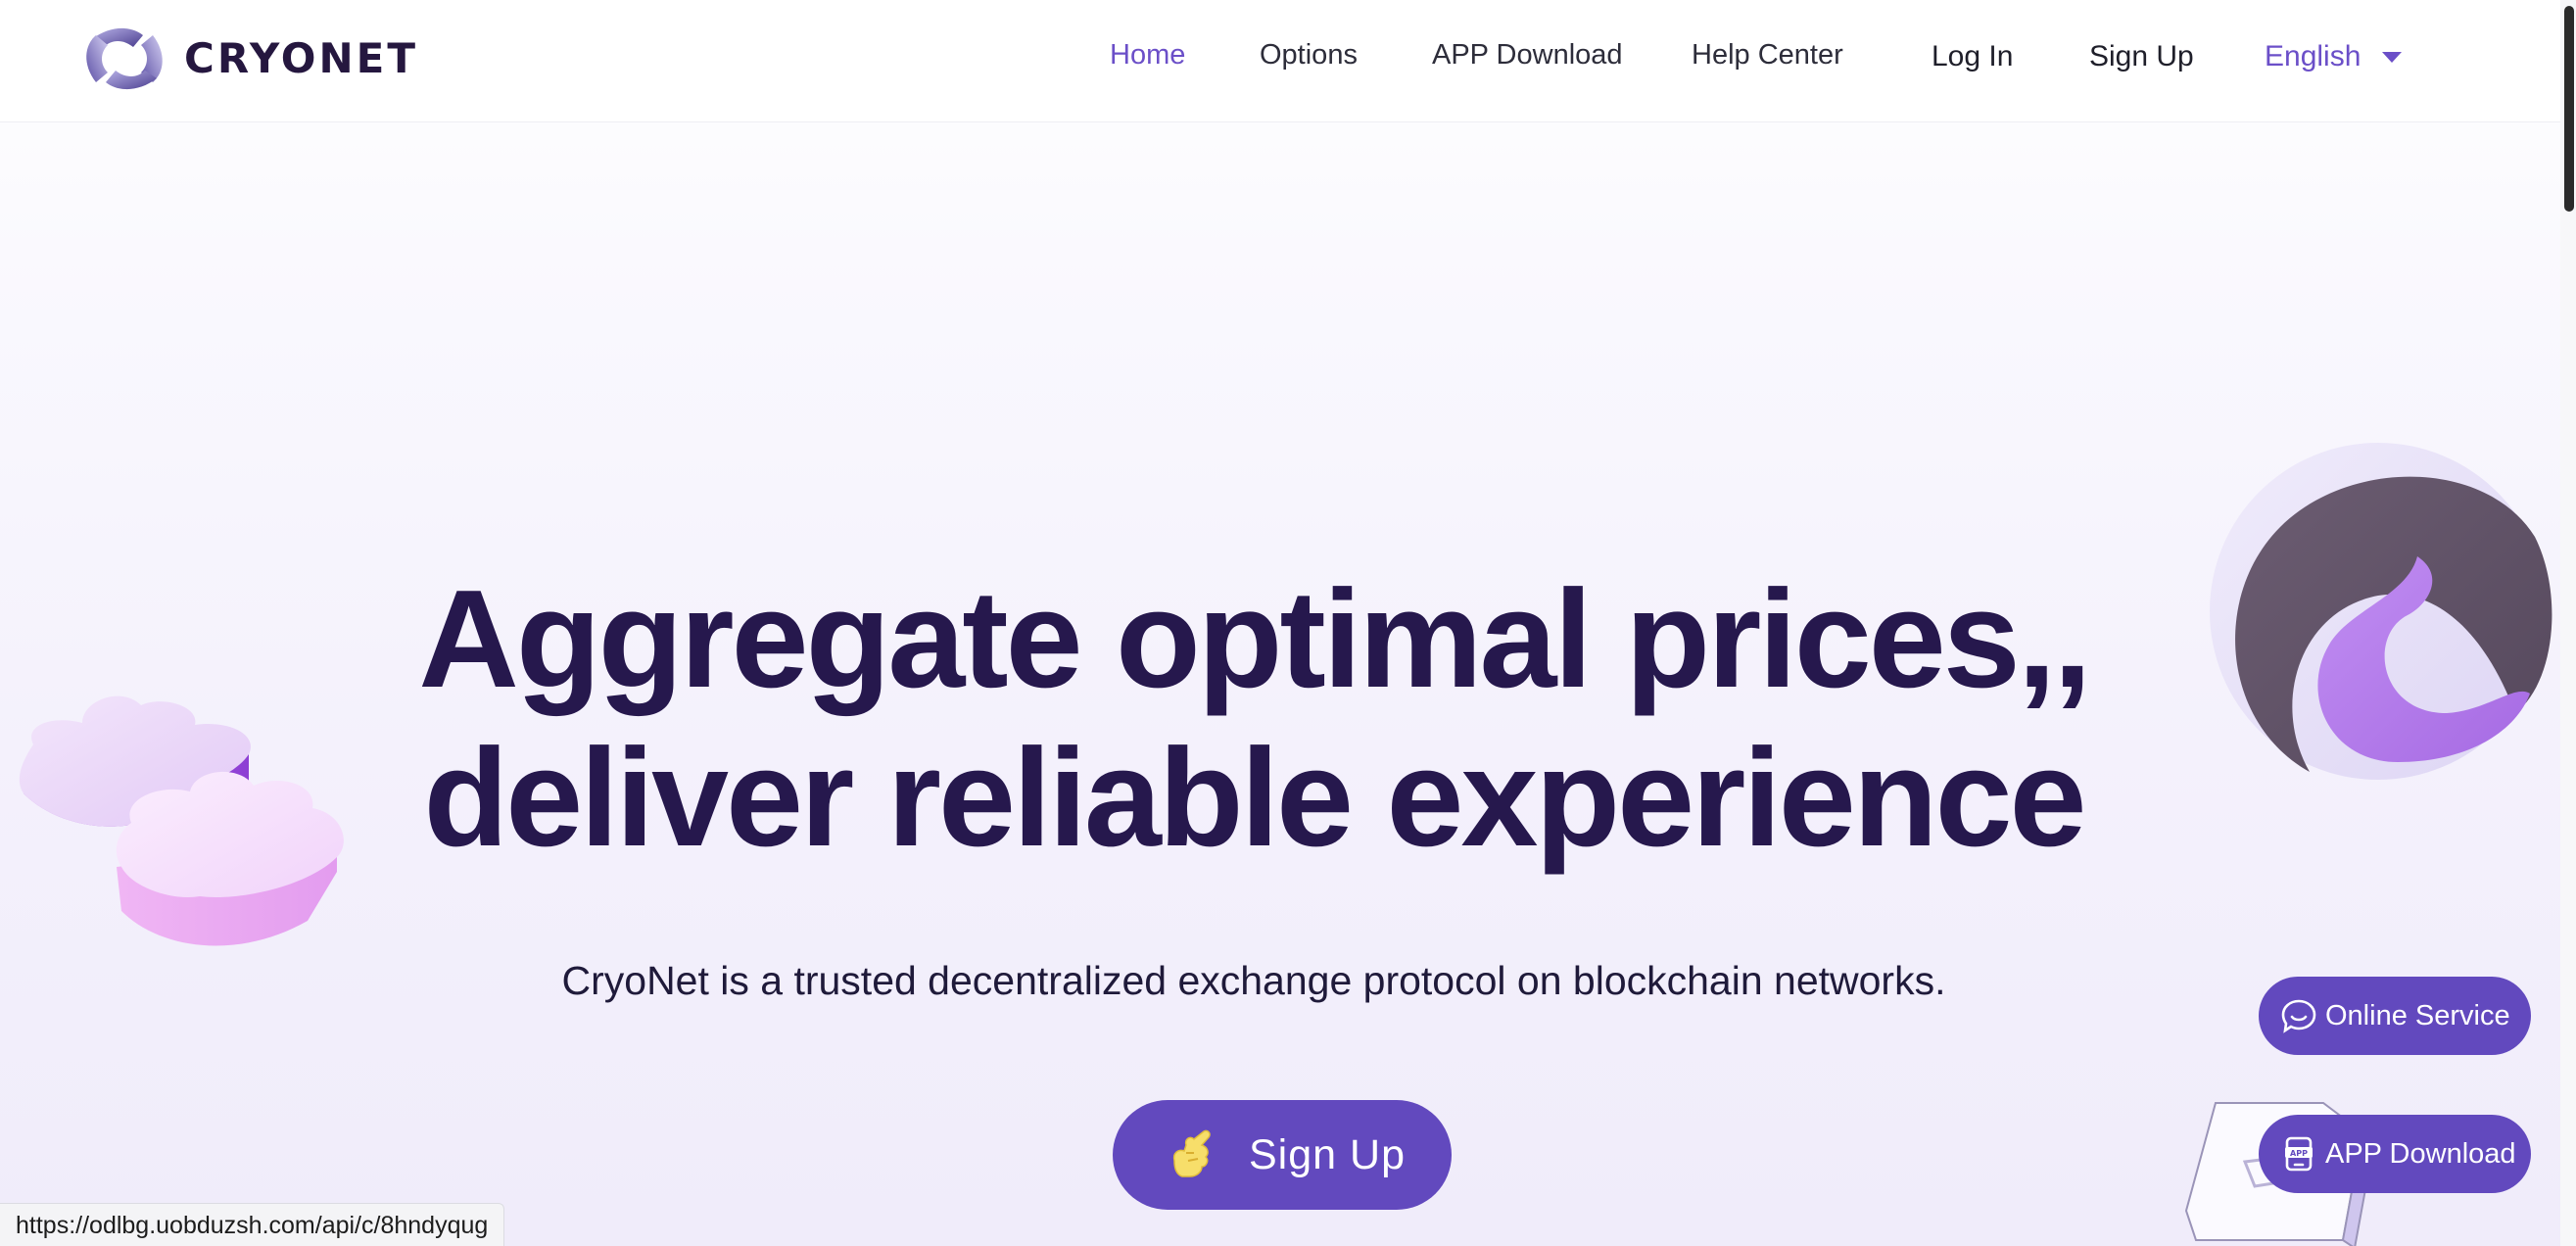 This screenshot has height=1246, width=2576. Describe the element at coordinates (1973, 56) in the screenshot. I see `login-link: Log In` at that location.